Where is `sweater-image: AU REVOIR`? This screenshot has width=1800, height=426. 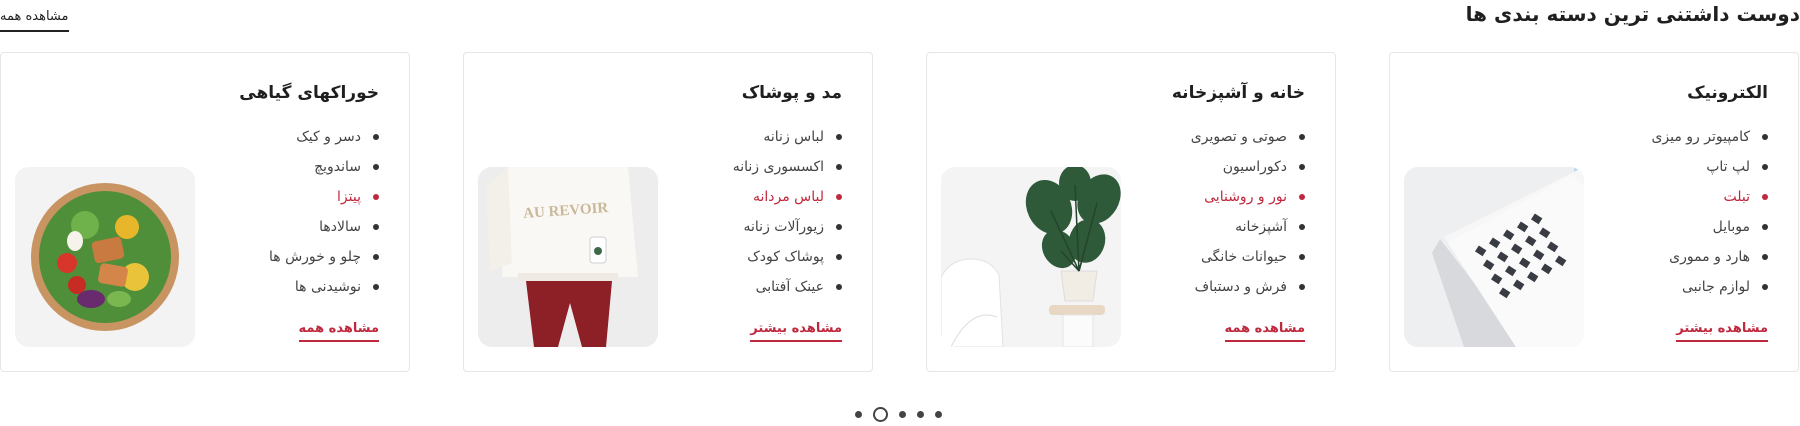
sweater-image: AU REVOIR is located at coordinates (568, 257).